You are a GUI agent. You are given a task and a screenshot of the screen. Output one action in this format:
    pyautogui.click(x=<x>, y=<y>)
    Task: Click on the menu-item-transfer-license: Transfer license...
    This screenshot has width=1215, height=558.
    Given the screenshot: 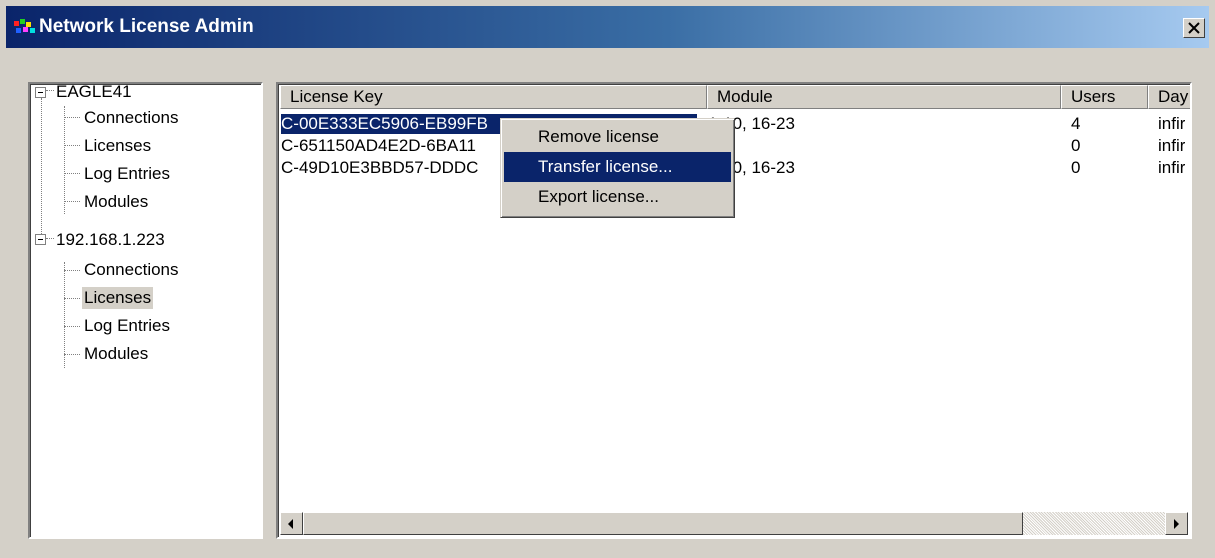 What is the action you would take?
    pyautogui.click(x=617, y=167)
    